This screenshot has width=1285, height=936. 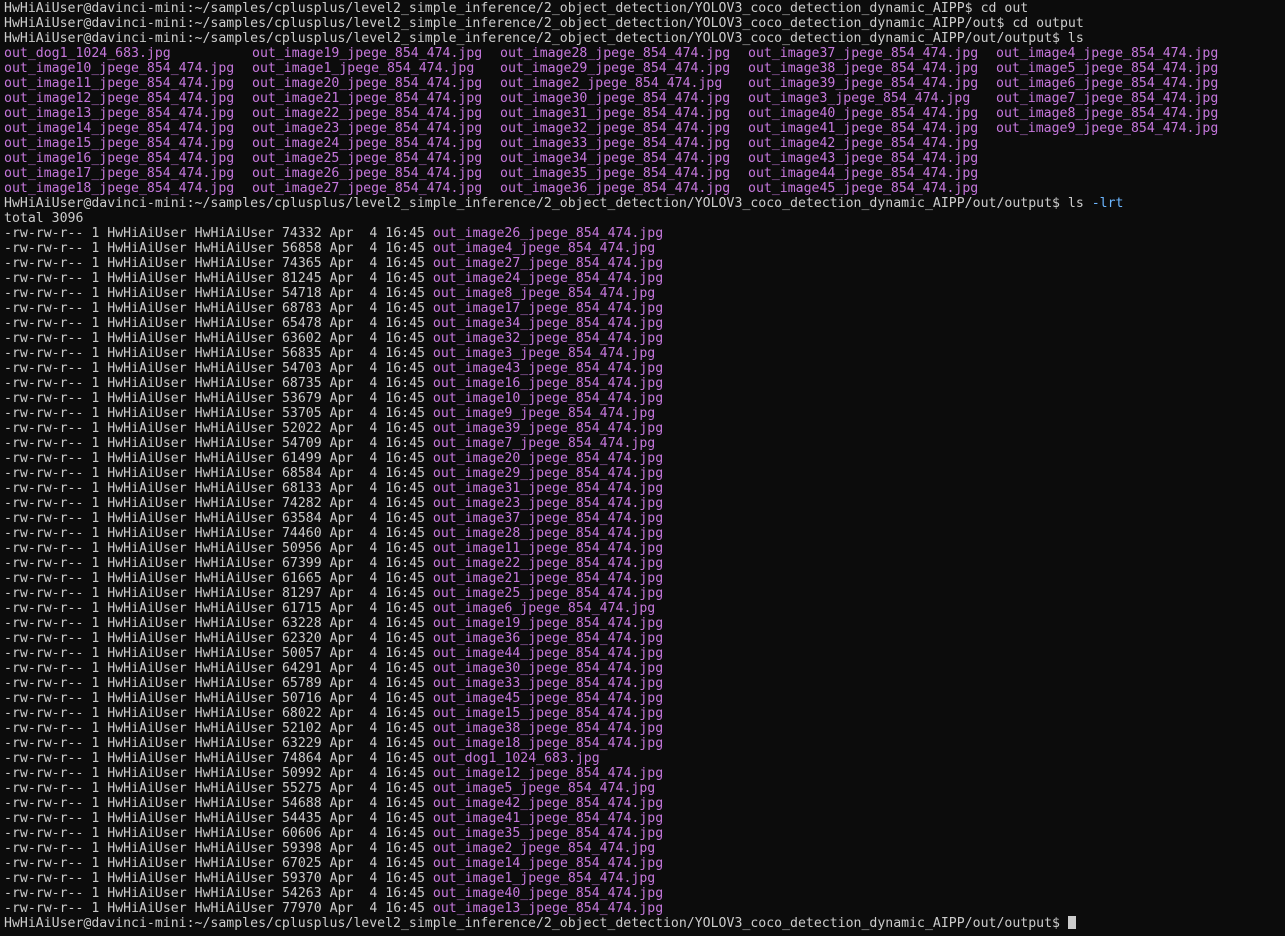 I want to click on file-name: out_image13_jpege_854_474.jpg, so click(x=548, y=908).